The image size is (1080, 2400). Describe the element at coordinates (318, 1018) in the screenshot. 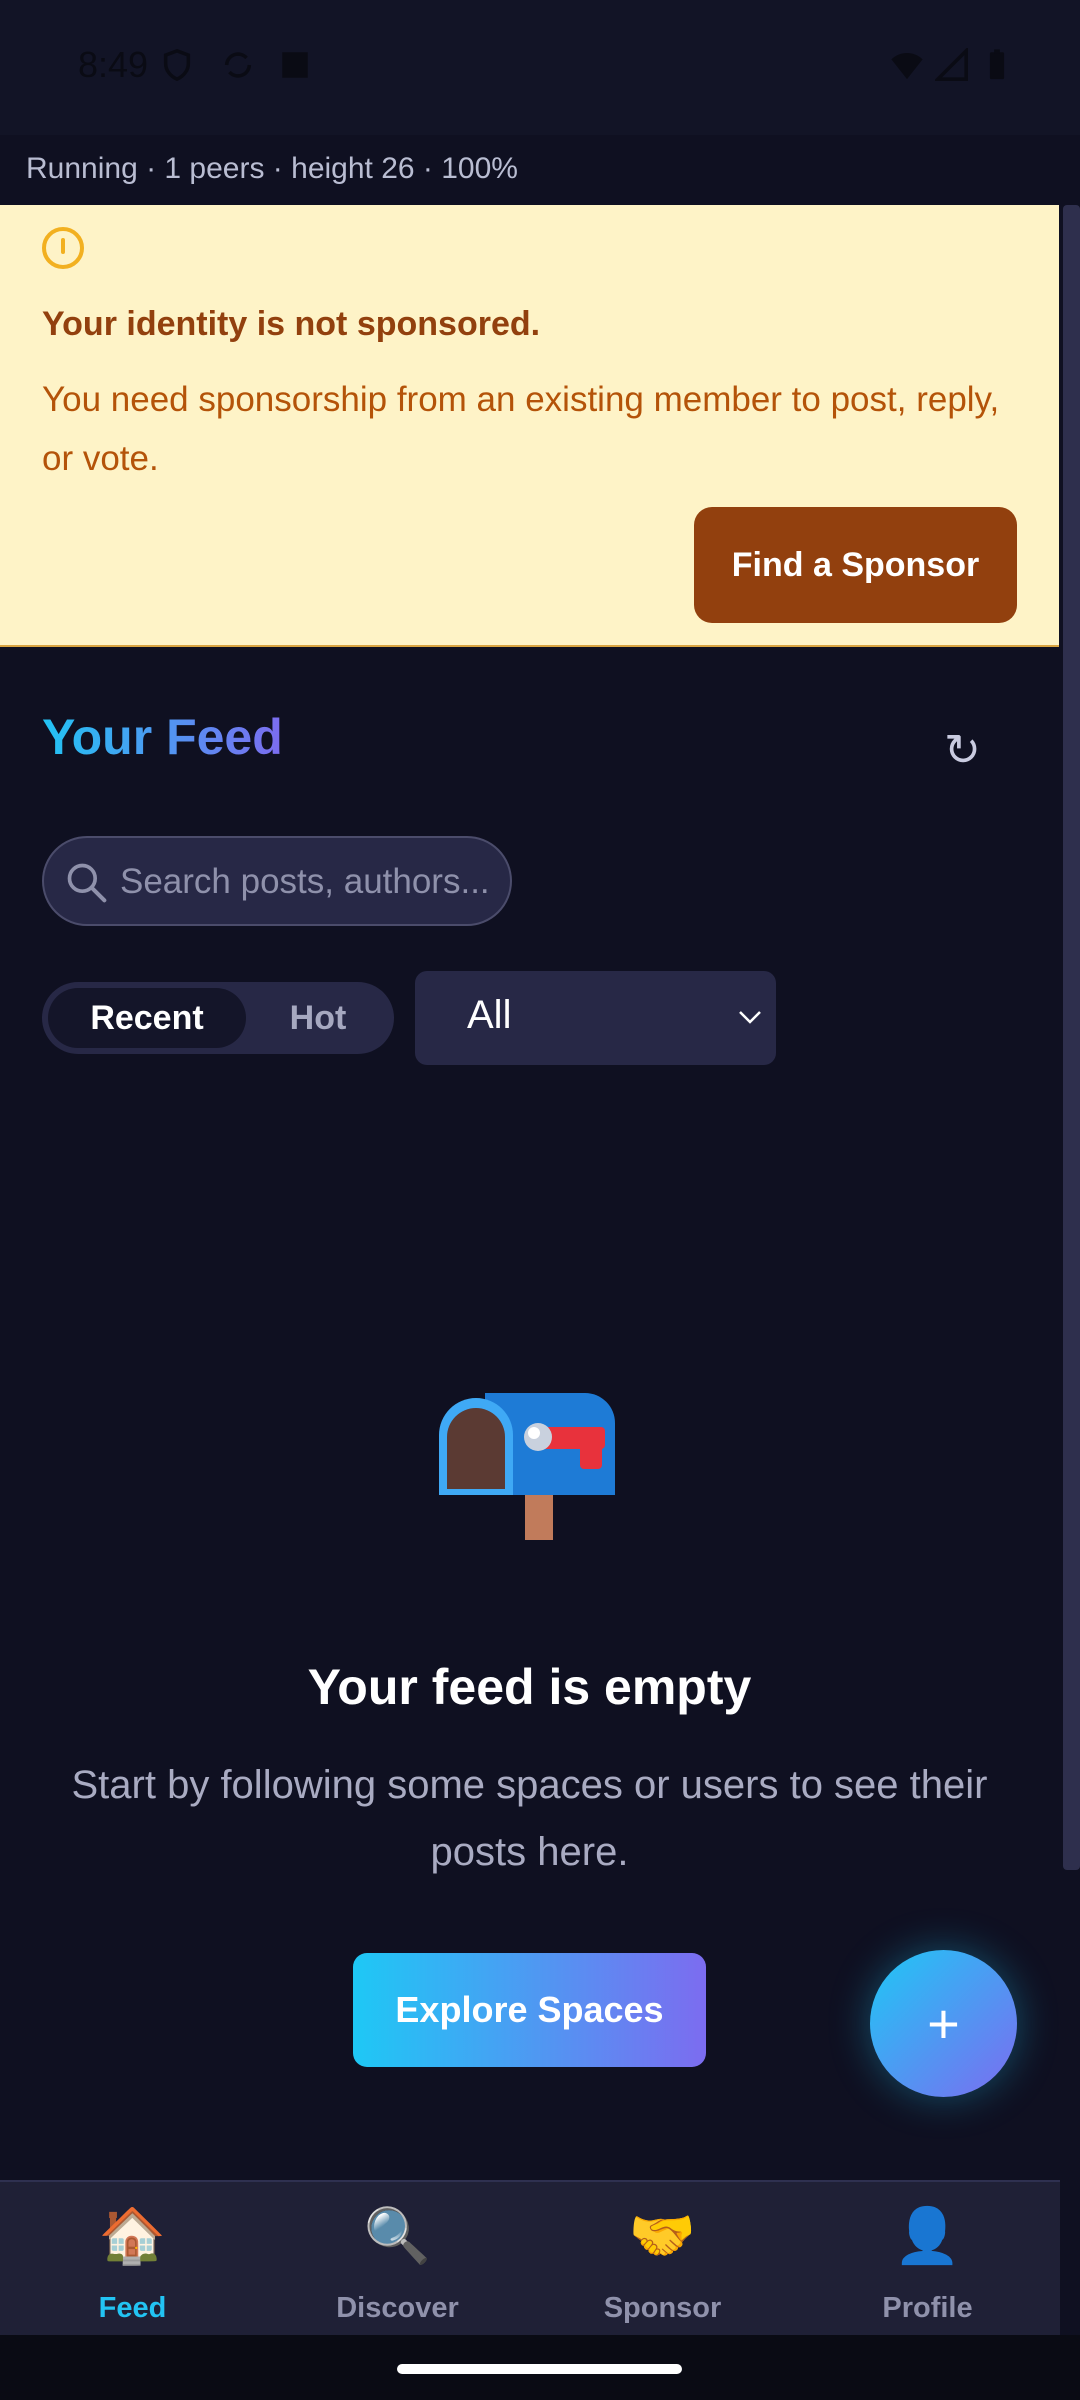

I see `tab-hot: Hot` at that location.